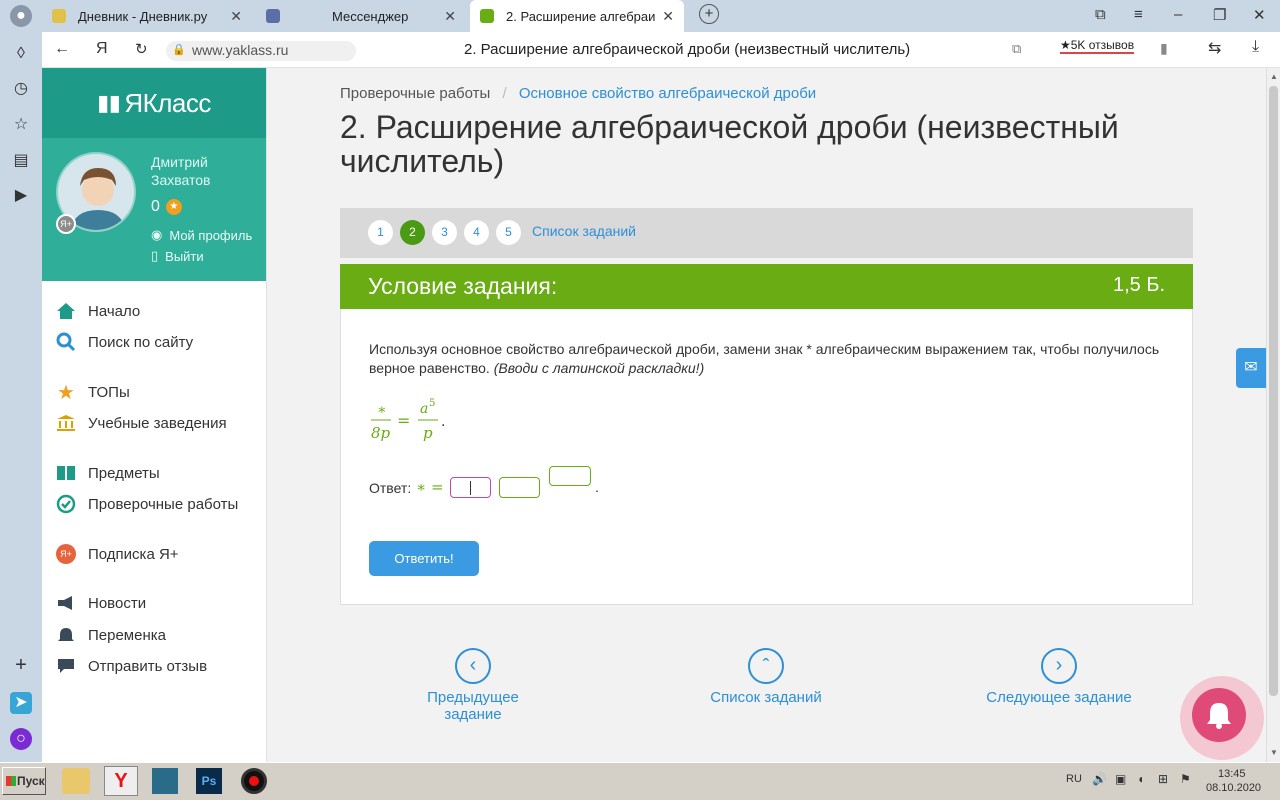 This screenshot has height=800, width=1280. Describe the element at coordinates (131, 666) in the screenshot. I see `sidebar-item-feedback: Отправить отзыв` at that location.